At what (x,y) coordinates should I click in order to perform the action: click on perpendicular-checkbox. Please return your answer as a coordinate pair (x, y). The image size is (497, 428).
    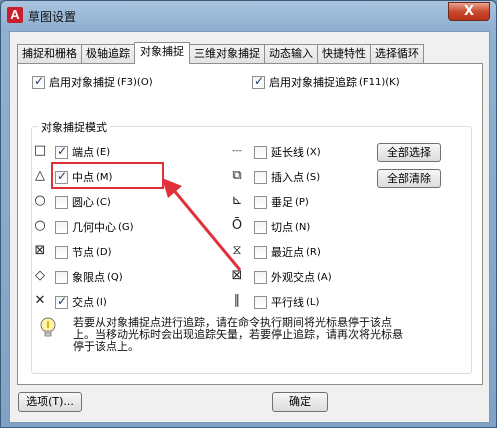
    Looking at the image, I should click on (260, 202).